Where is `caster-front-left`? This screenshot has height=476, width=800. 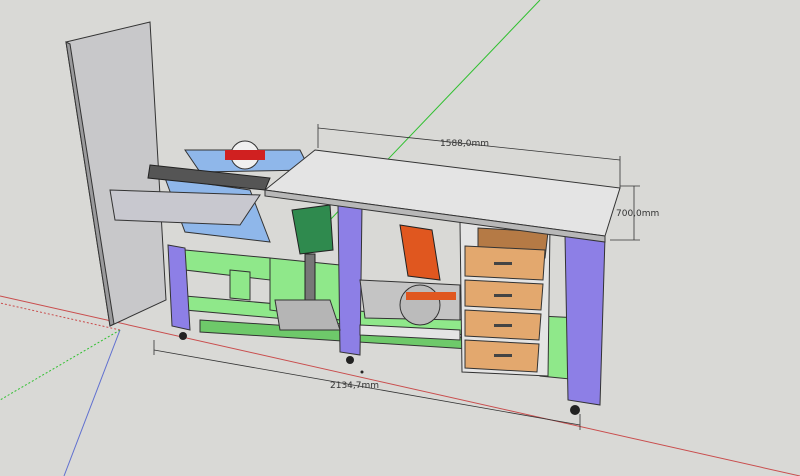
caster-front-left is located at coordinates (183, 336).